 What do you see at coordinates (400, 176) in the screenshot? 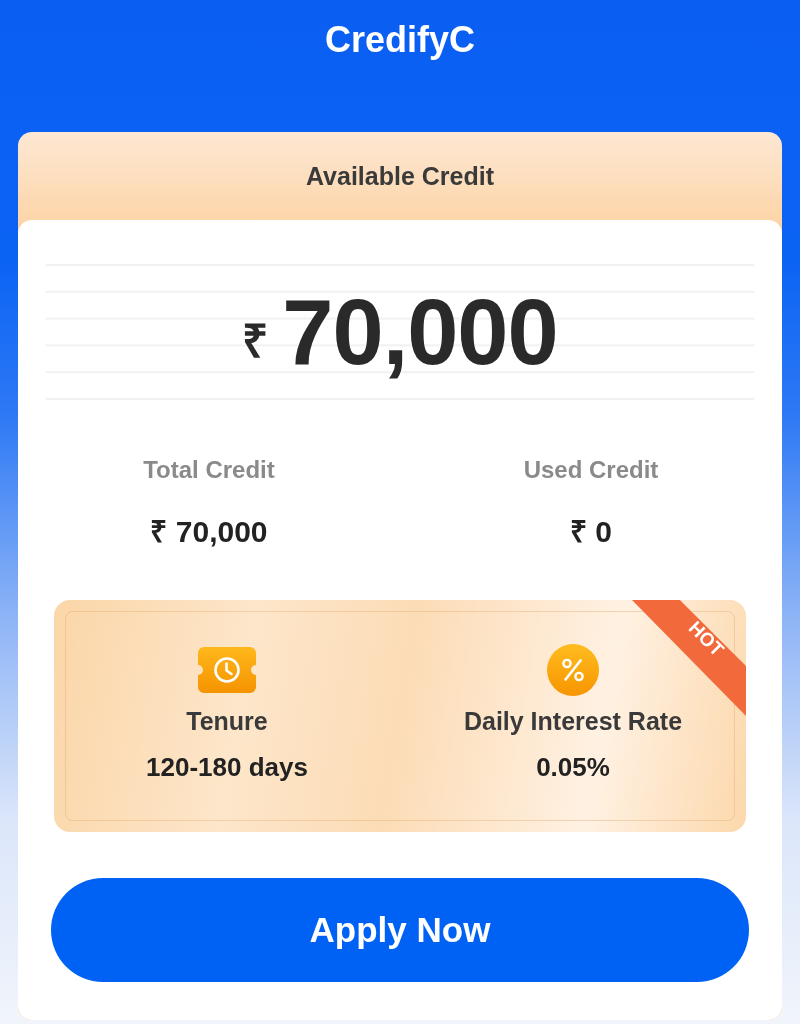
I see `available-credit-label: Available Credit` at bounding box center [400, 176].